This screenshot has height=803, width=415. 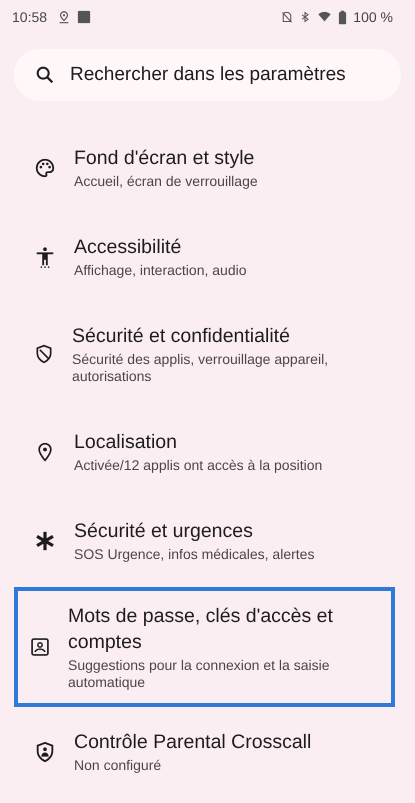 I want to click on item-title: Sécurité et urgences, so click(x=164, y=531).